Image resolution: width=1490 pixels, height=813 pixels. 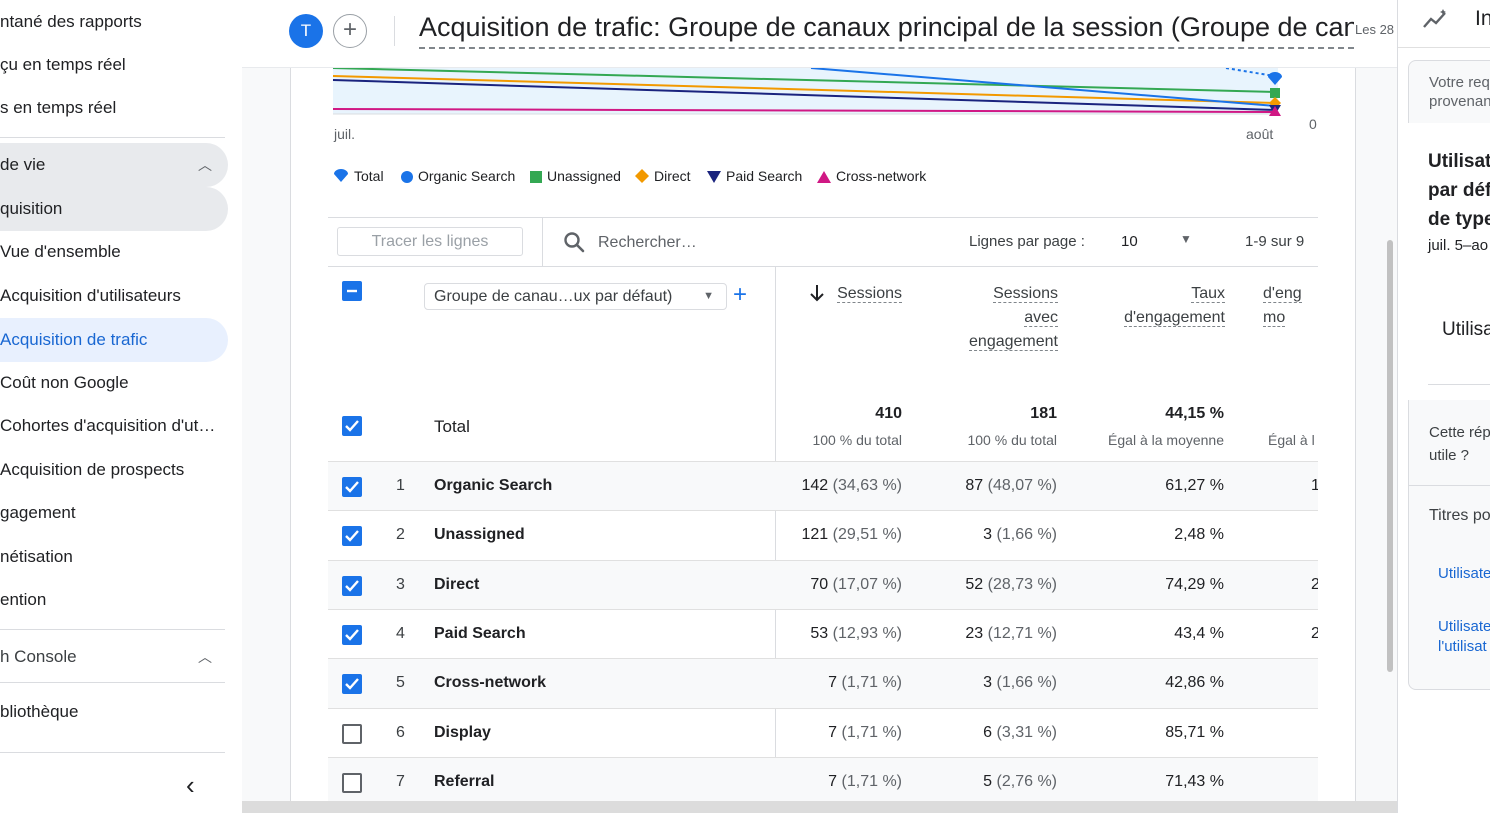 I want to click on legend-cross-network: Cross-network, so click(x=871, y=176).